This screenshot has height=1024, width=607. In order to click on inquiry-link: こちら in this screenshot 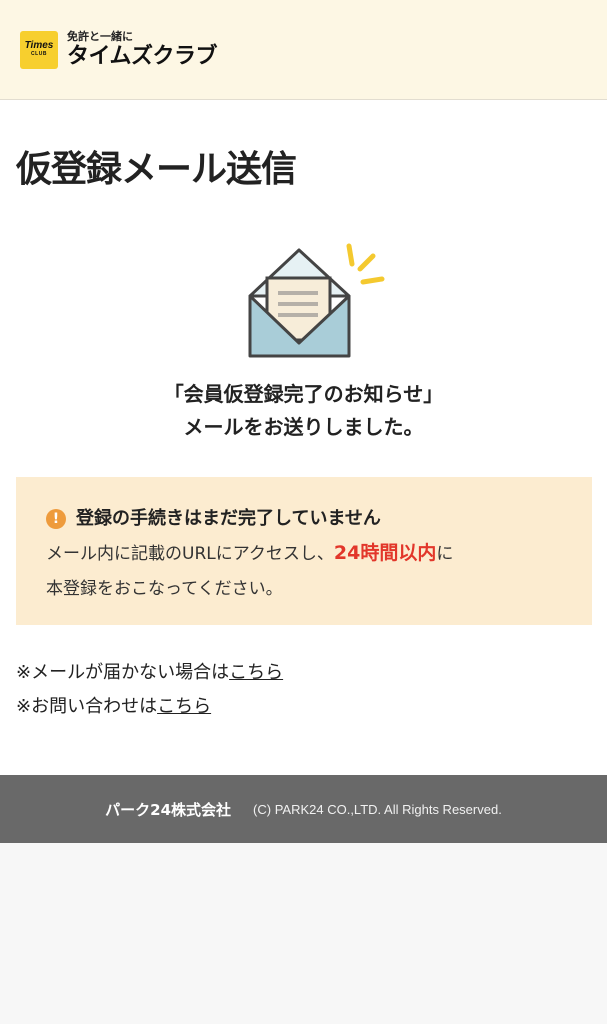, I will do `click(184, 706)`.